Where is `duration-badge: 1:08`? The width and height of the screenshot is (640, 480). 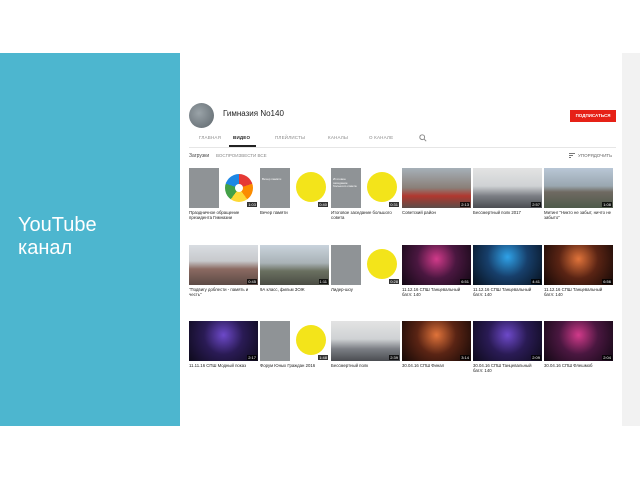 duration-badge: 1:08 is located at coordinates (607, 204).